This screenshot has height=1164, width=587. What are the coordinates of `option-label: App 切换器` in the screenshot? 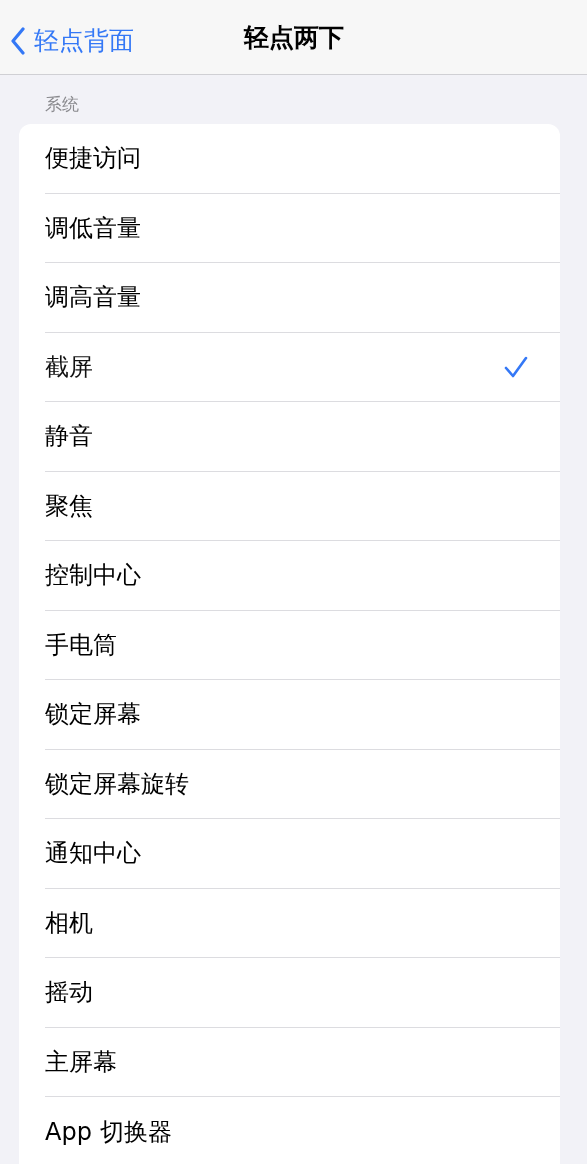 It's located at (108, 1132).